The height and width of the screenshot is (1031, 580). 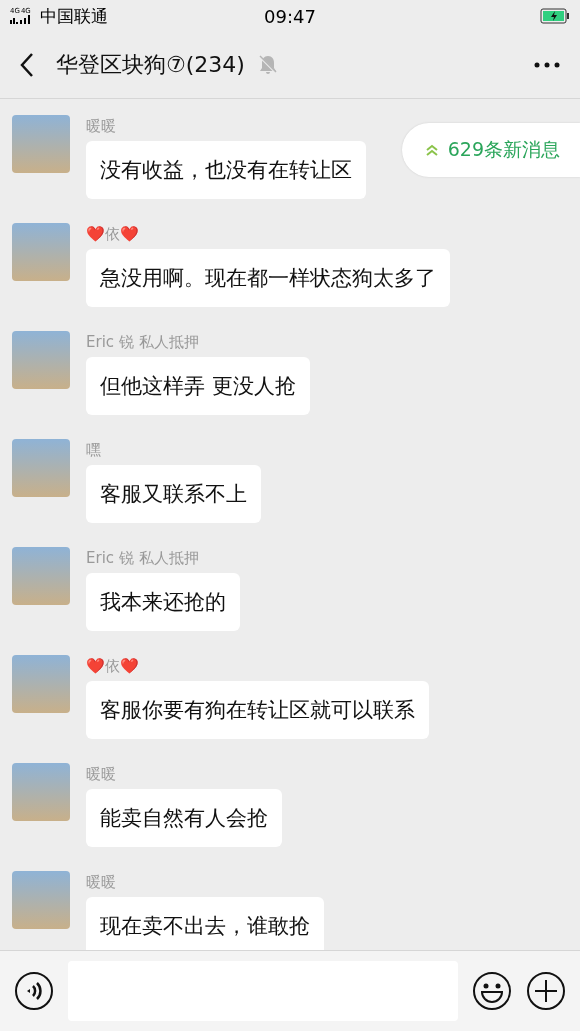 What do you see at coordinates (93, 450) in the screenshot?
I see `sender-name: 嘿` at bounding box center [93, 450].